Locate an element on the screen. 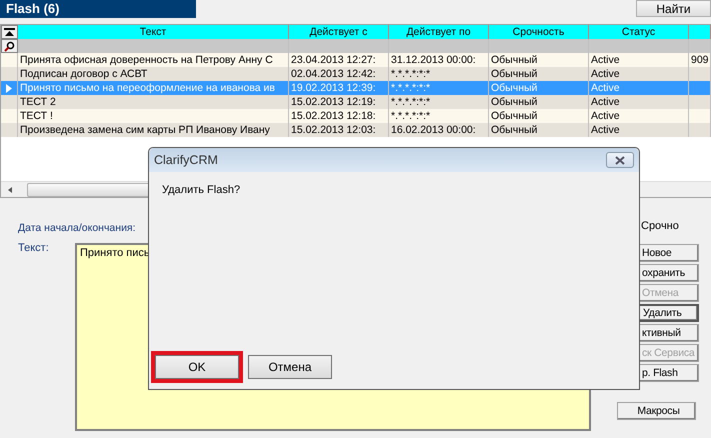 The height and width of the screenshot is (438, 711). action-button: Новое is located at coordinates (668, 253).